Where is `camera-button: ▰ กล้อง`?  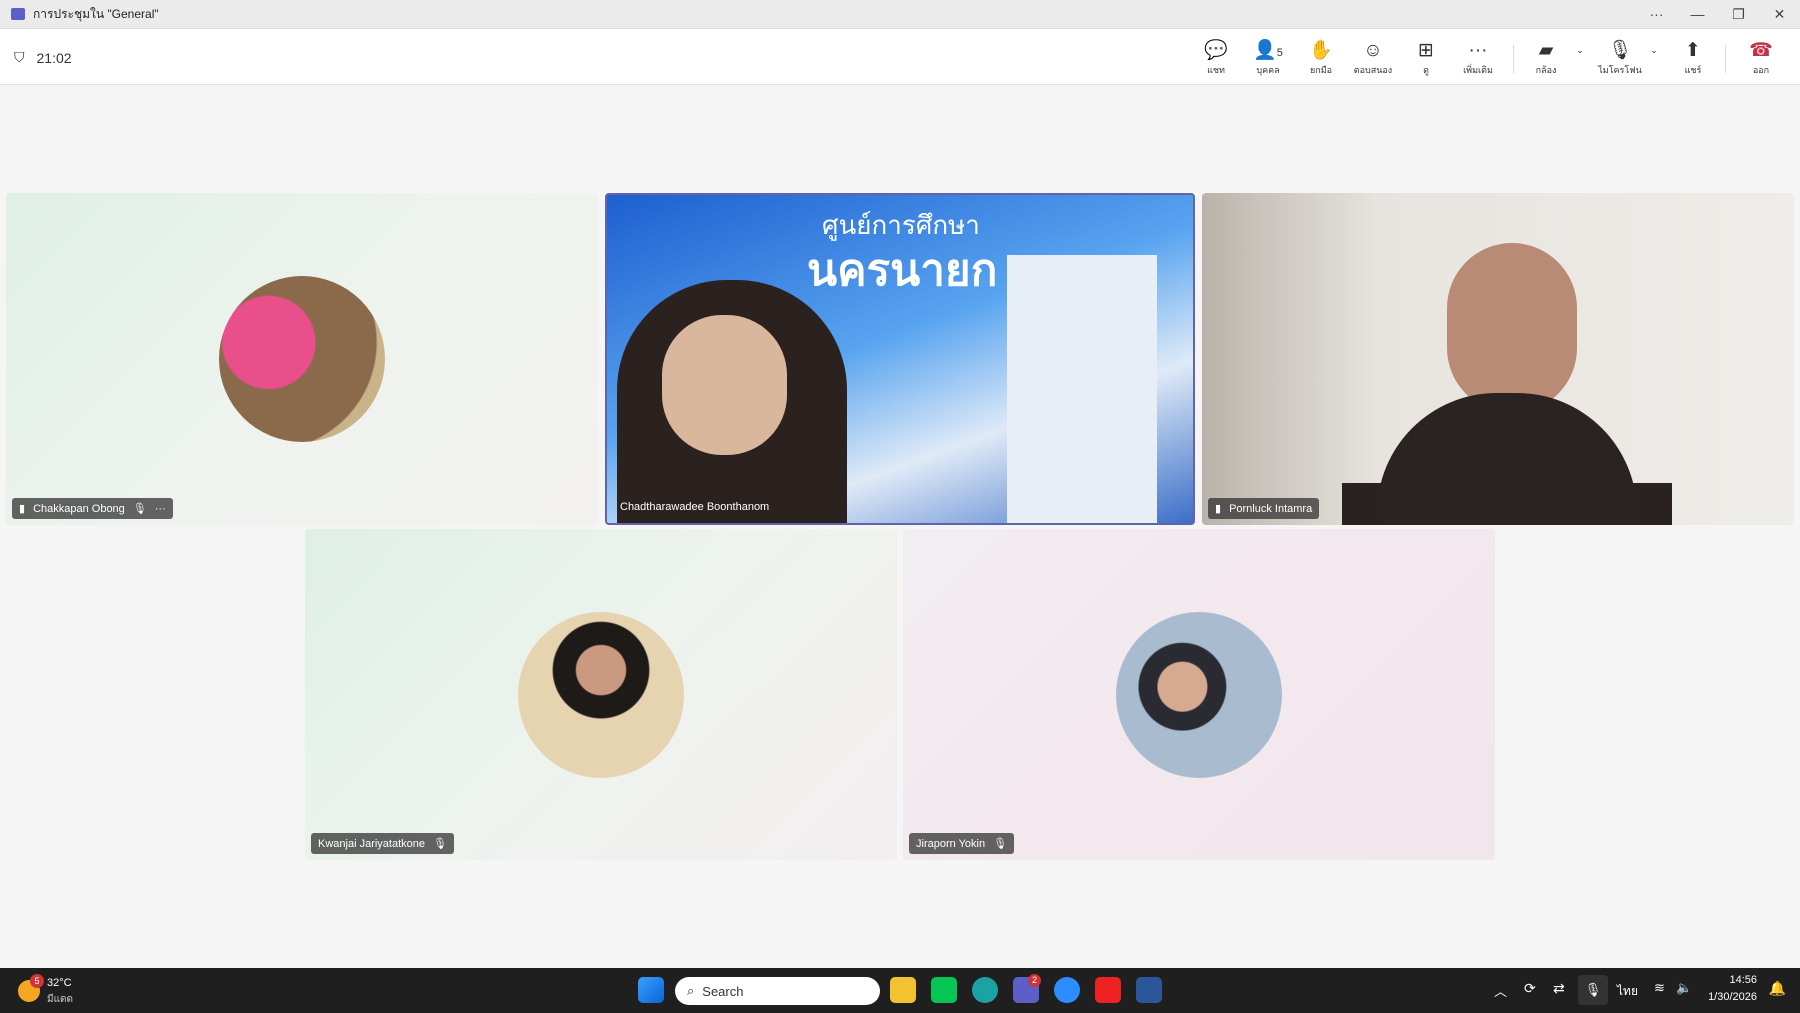
camera-button: ▰ กล้อง is located at coordinates (1546, 58).